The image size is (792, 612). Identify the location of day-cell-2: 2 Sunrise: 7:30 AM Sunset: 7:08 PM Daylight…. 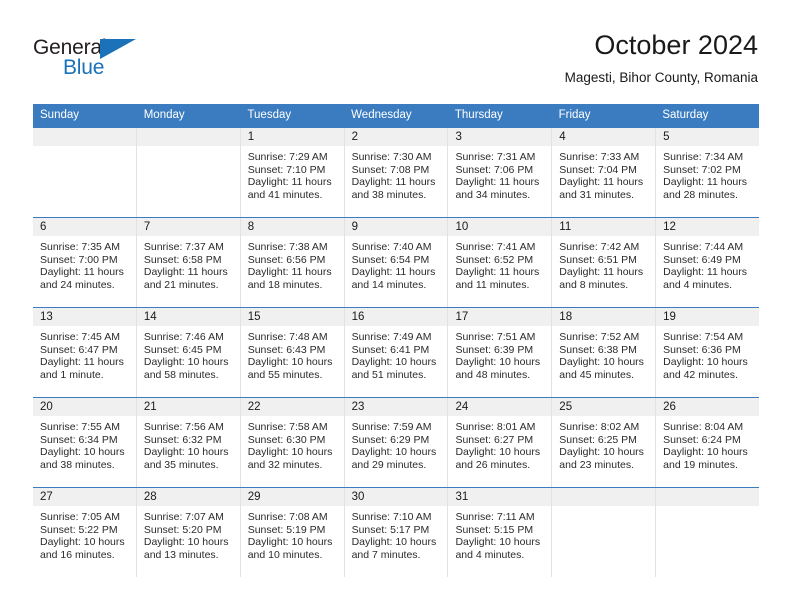
(395, 172).